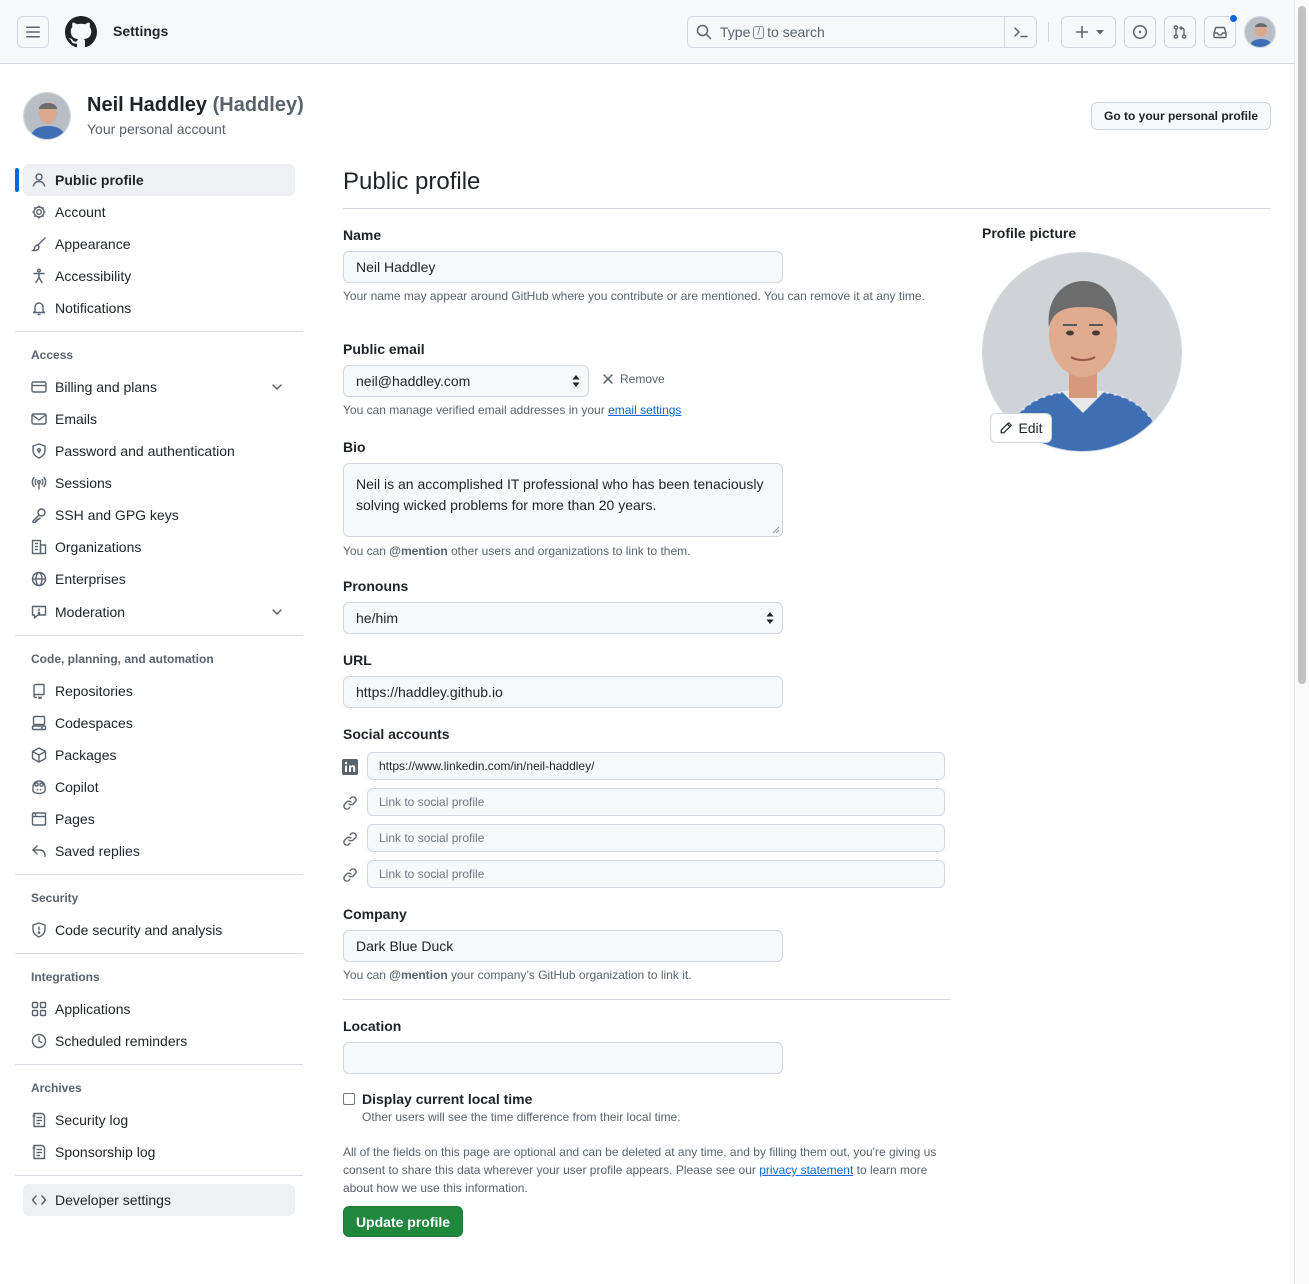 This screenshot has height=1284, width=1309. Describe the element at coordinates (39, 451) in the screenshot. I see `shield-lock-icon` at that location.